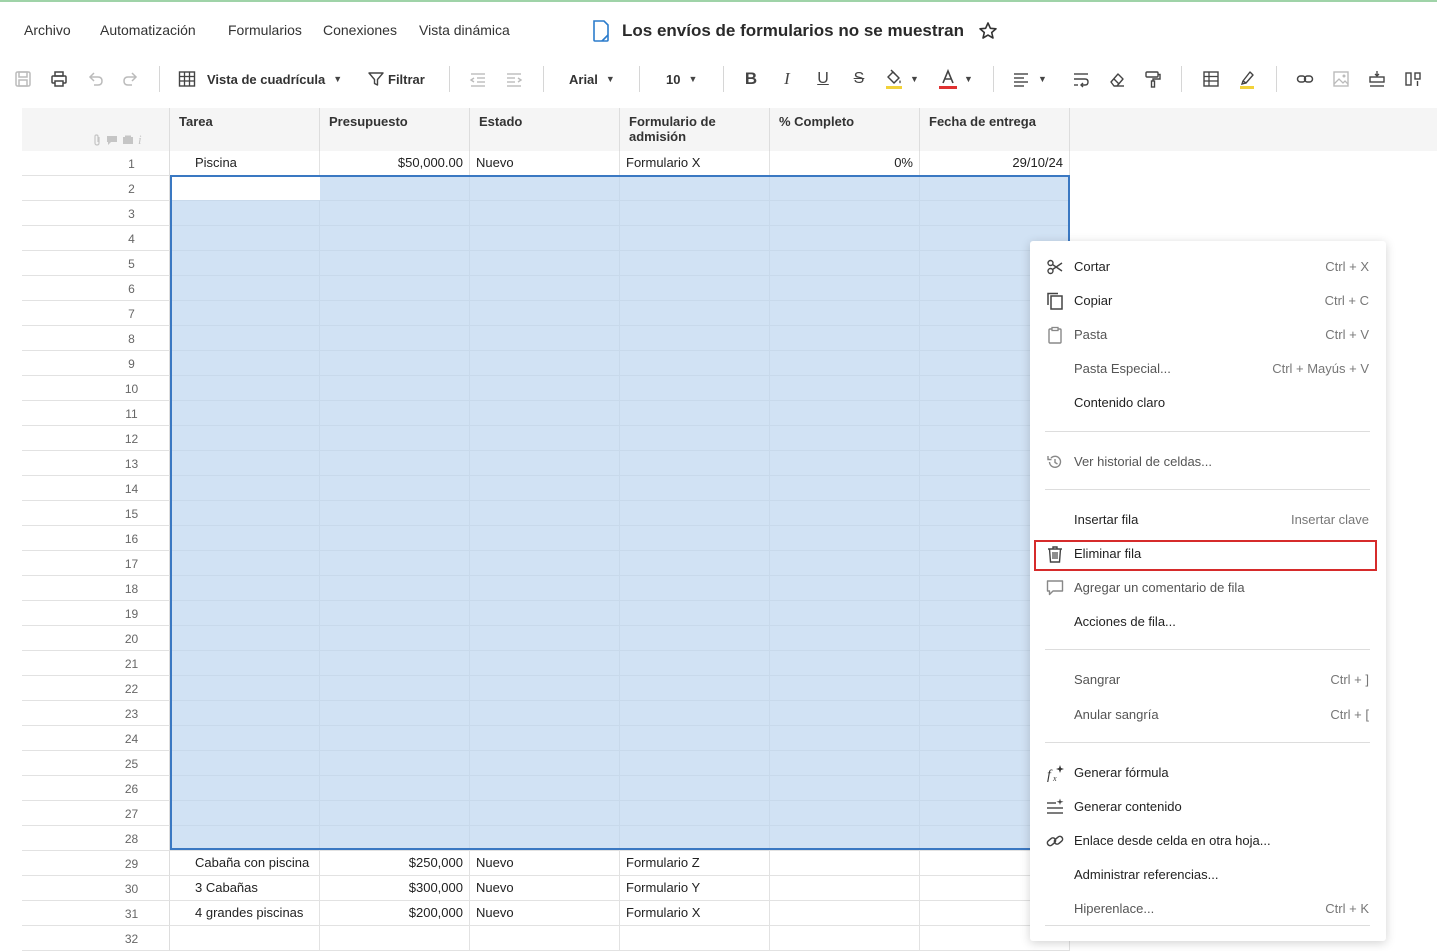  What do you see at coordinates (1117, 79) in the screenshot?
I see `eraser-icon` at bounding box center [1117, 79].